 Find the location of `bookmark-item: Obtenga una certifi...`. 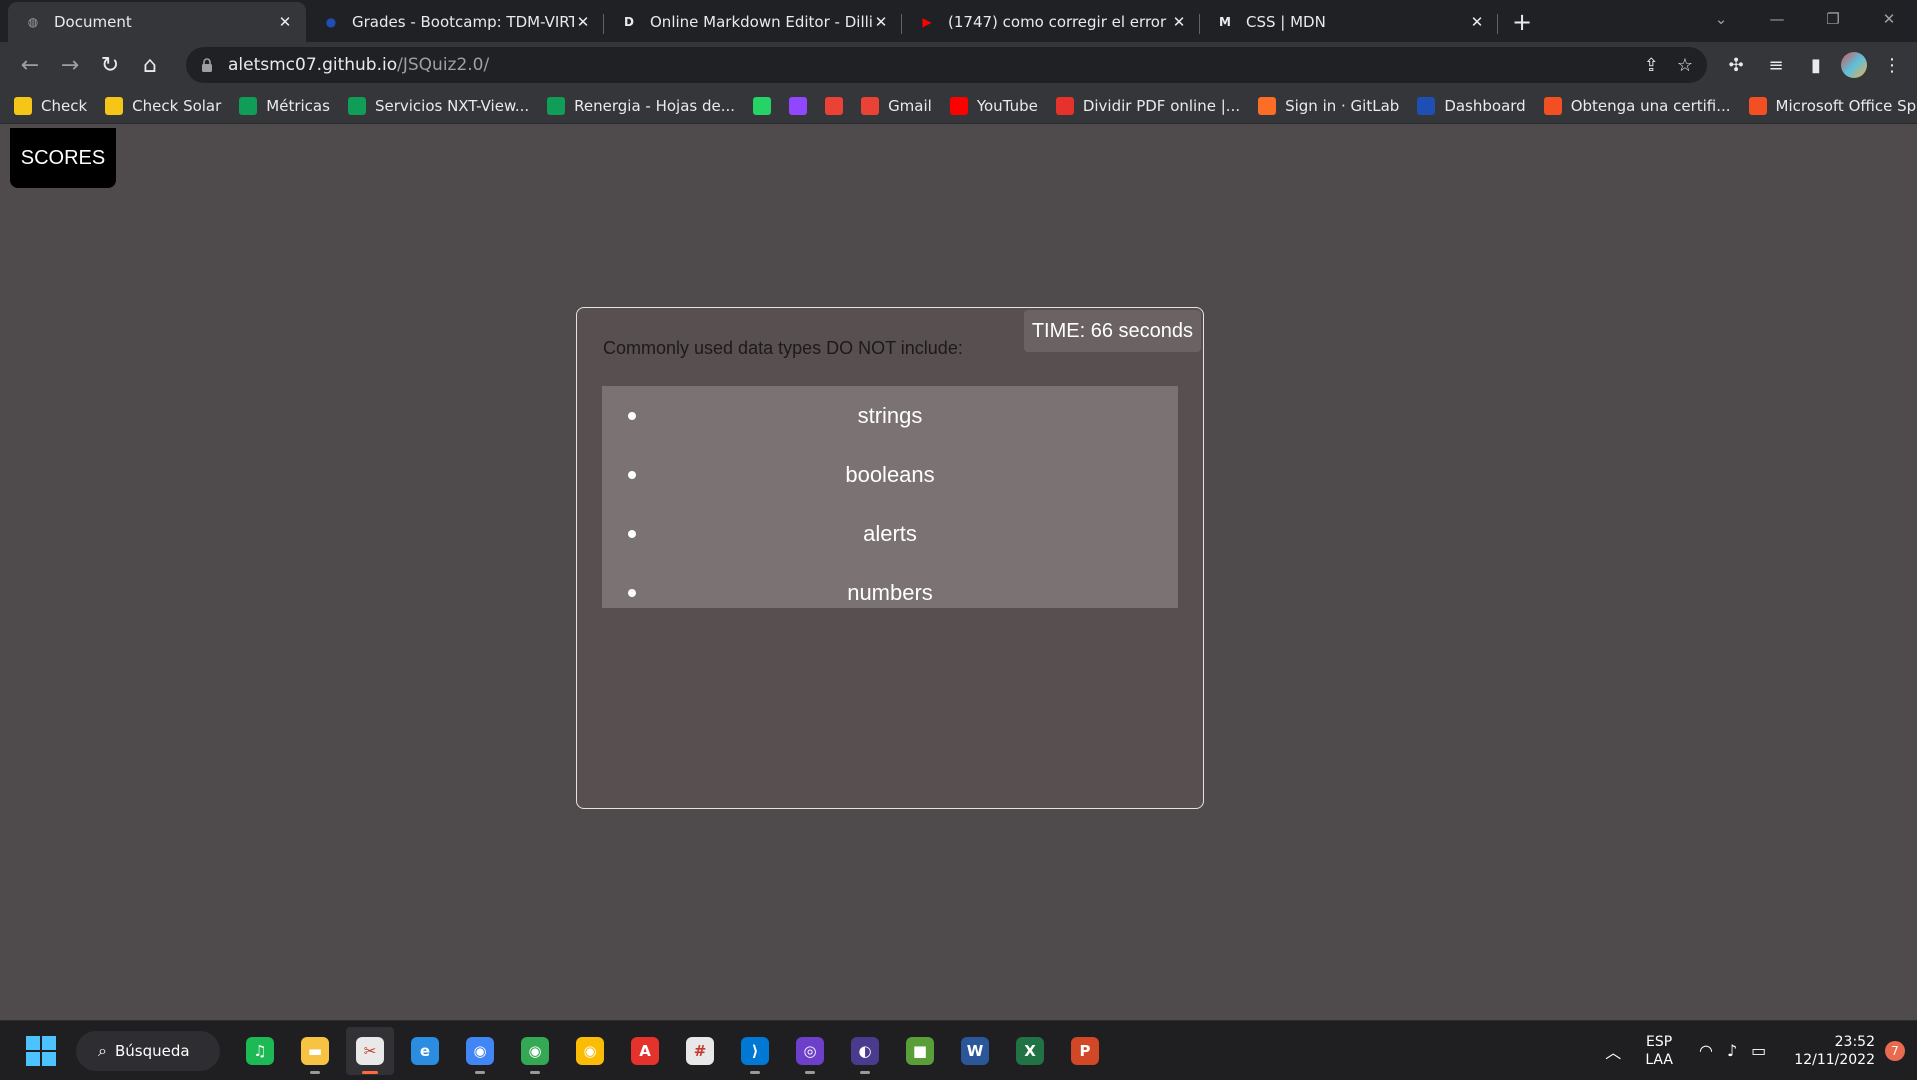

bookmark-item: Obtenga una certifi... is located at coordinates (1637, 105).